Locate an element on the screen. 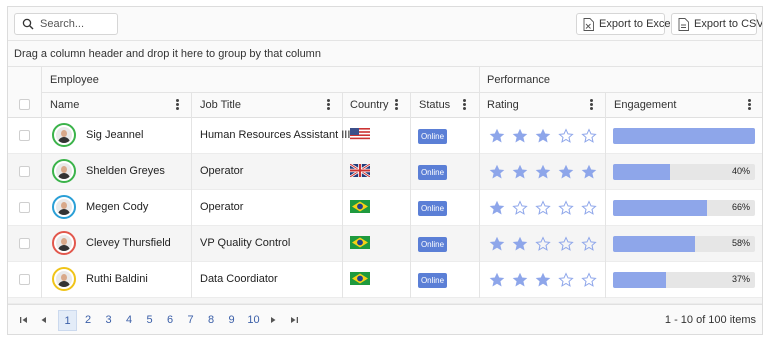 This screenshot has width=770, height=341. first-page-icon is located at coordinates (24, 320).